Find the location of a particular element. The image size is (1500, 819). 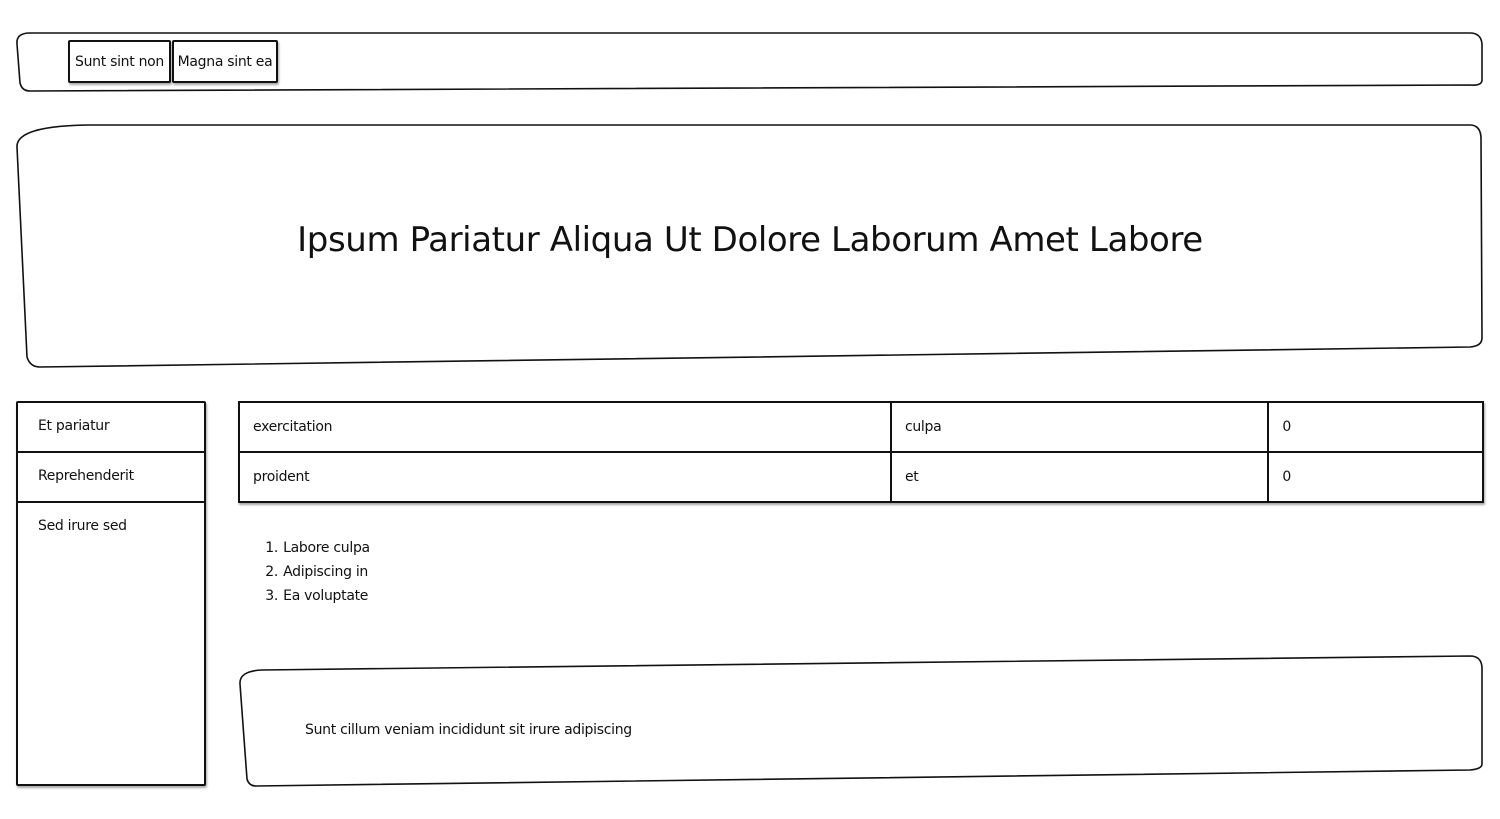

table-row: proident et 0 is located at coordinates (861, 477).